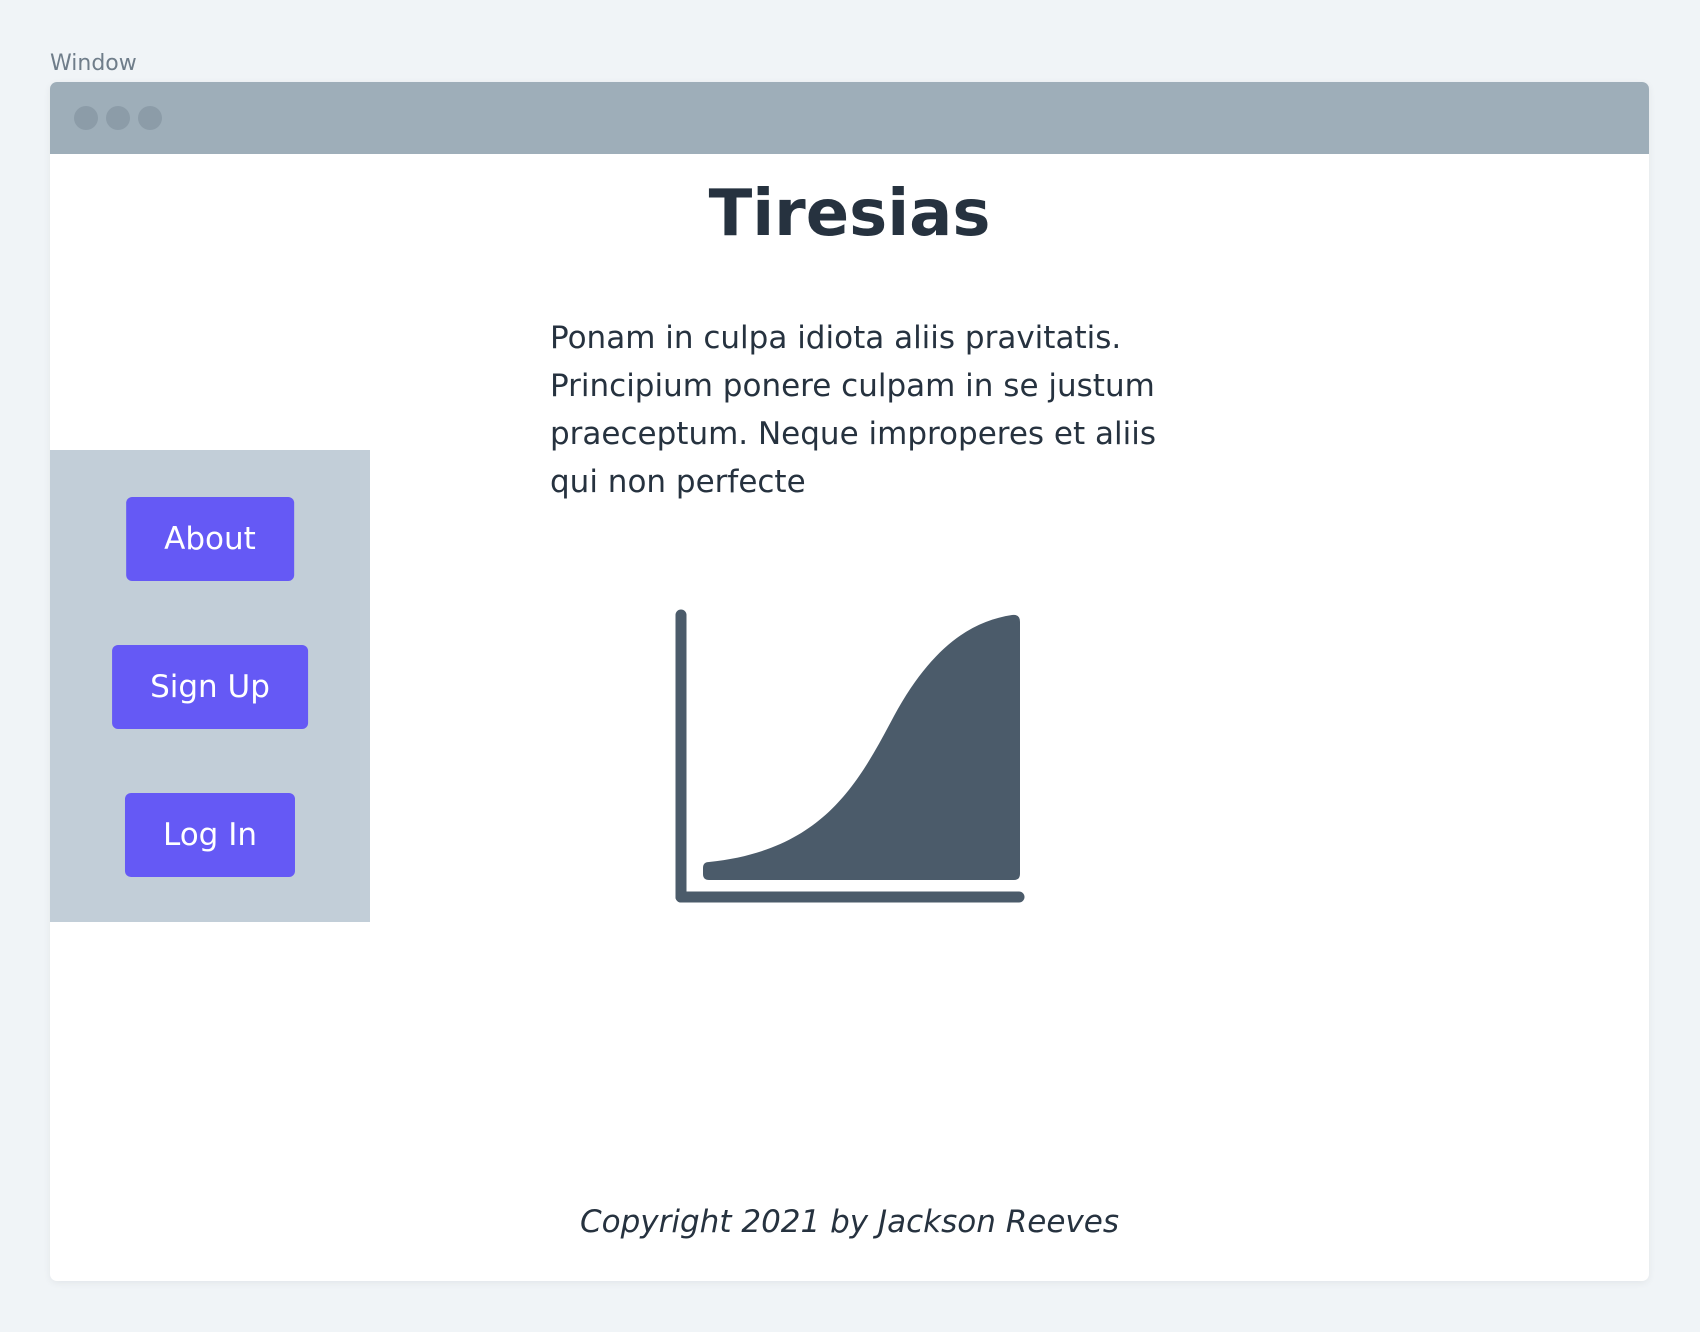 This screenshot has height=1332, width=1700. I want to click on sidebar-nav: About Sign Up Log In, so click(210, 686).